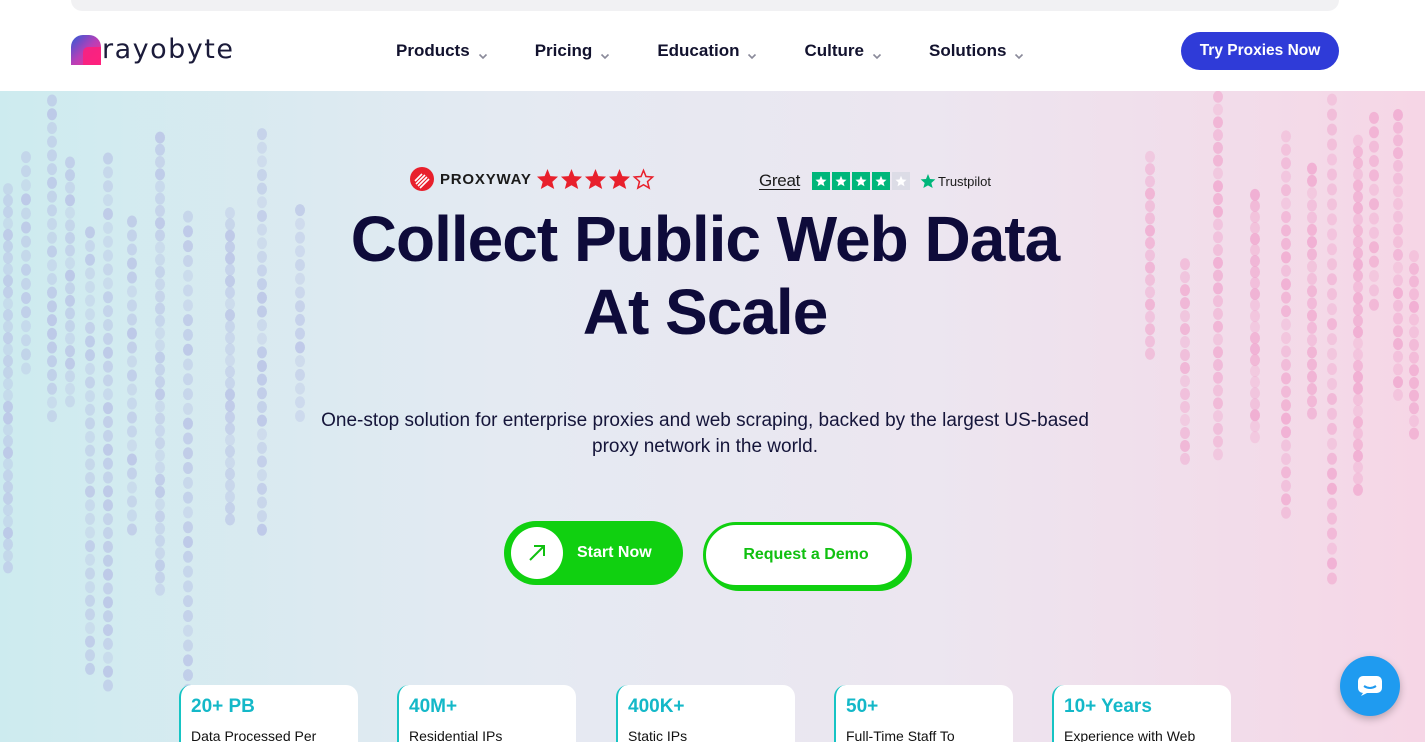 The height and width of the screenshot is (742, 1425). I want to click on stat-value: 20+ PB, so click(223, 706).